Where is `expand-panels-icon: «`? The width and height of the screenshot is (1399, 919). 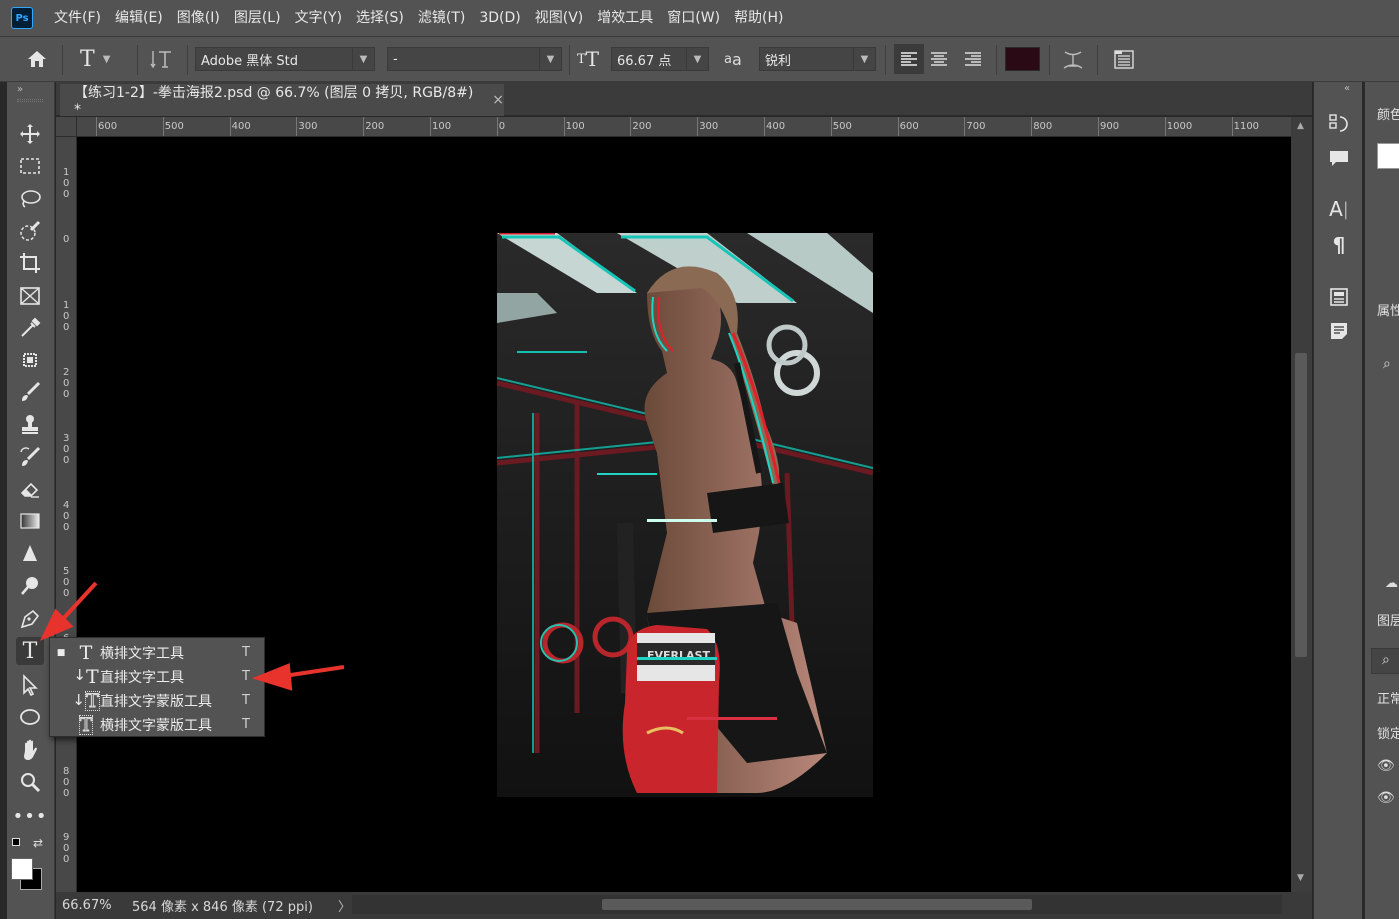
expand-panels-icon: « is located at coordinates (1347, 88).